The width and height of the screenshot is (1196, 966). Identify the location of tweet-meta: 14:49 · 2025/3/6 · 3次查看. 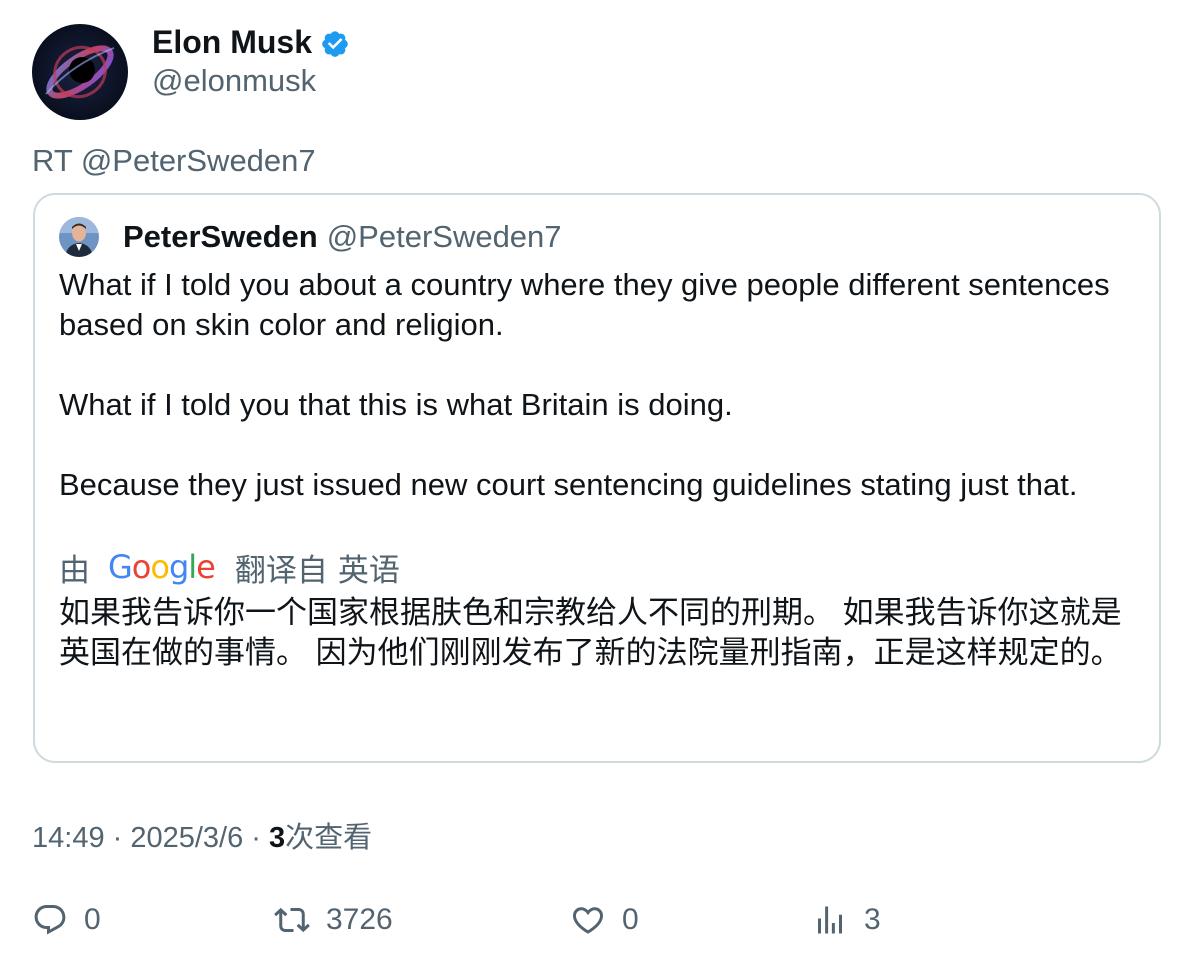
(202, 835).